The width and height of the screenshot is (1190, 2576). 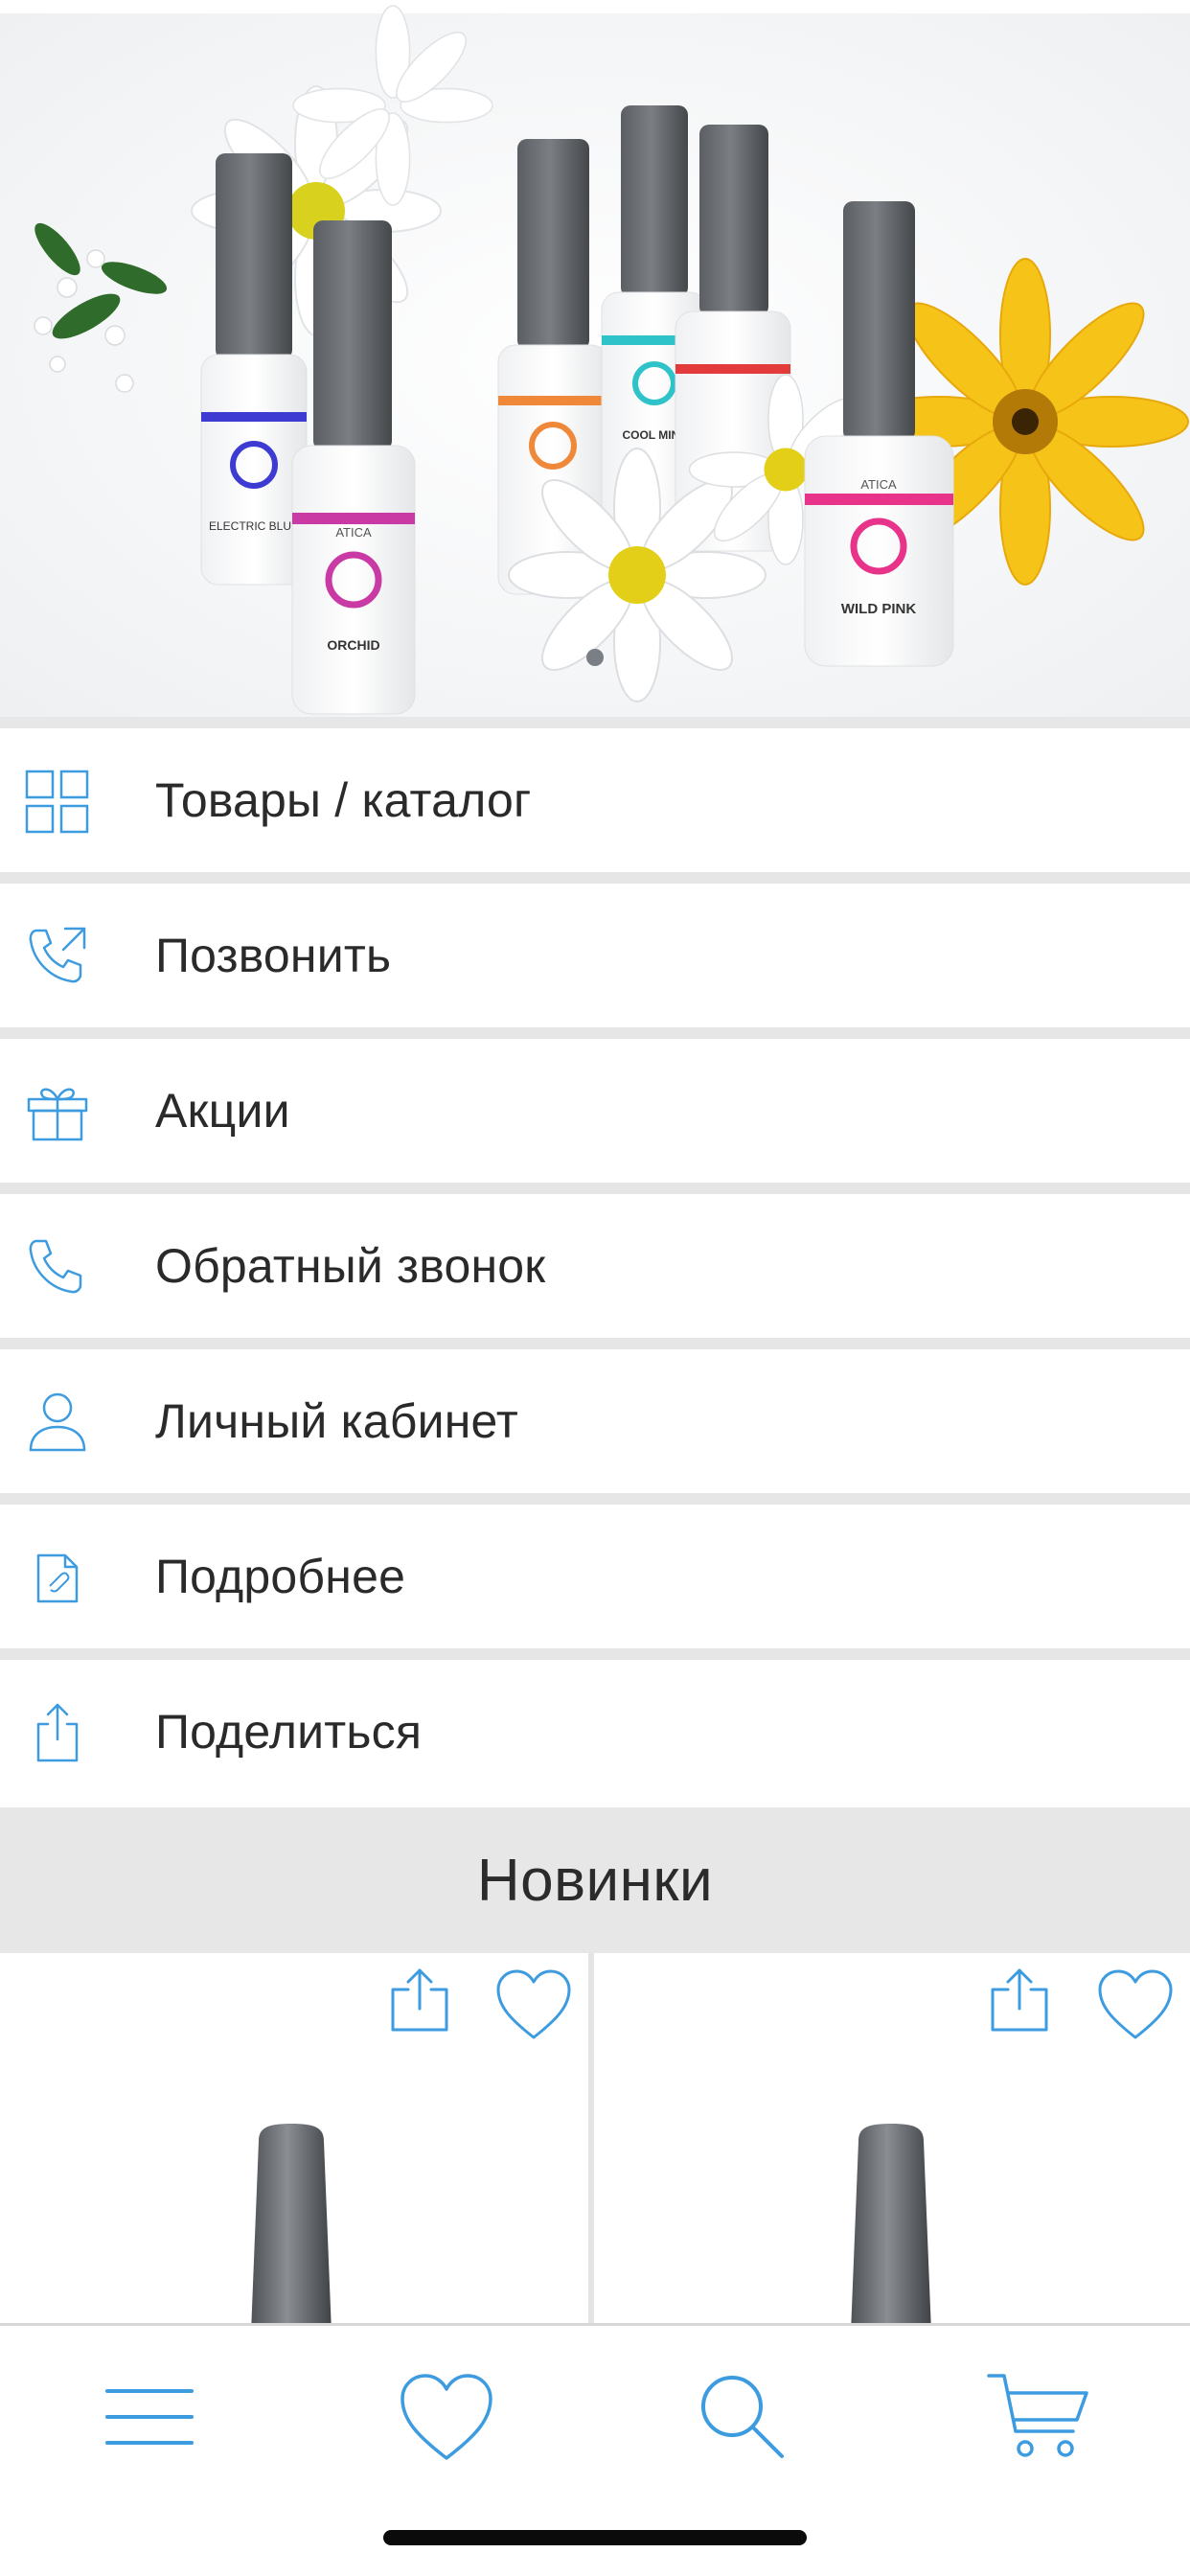 I want to click on bottle-electric-blue: ELECTRIC BLUE, so click(x=254, y=369).